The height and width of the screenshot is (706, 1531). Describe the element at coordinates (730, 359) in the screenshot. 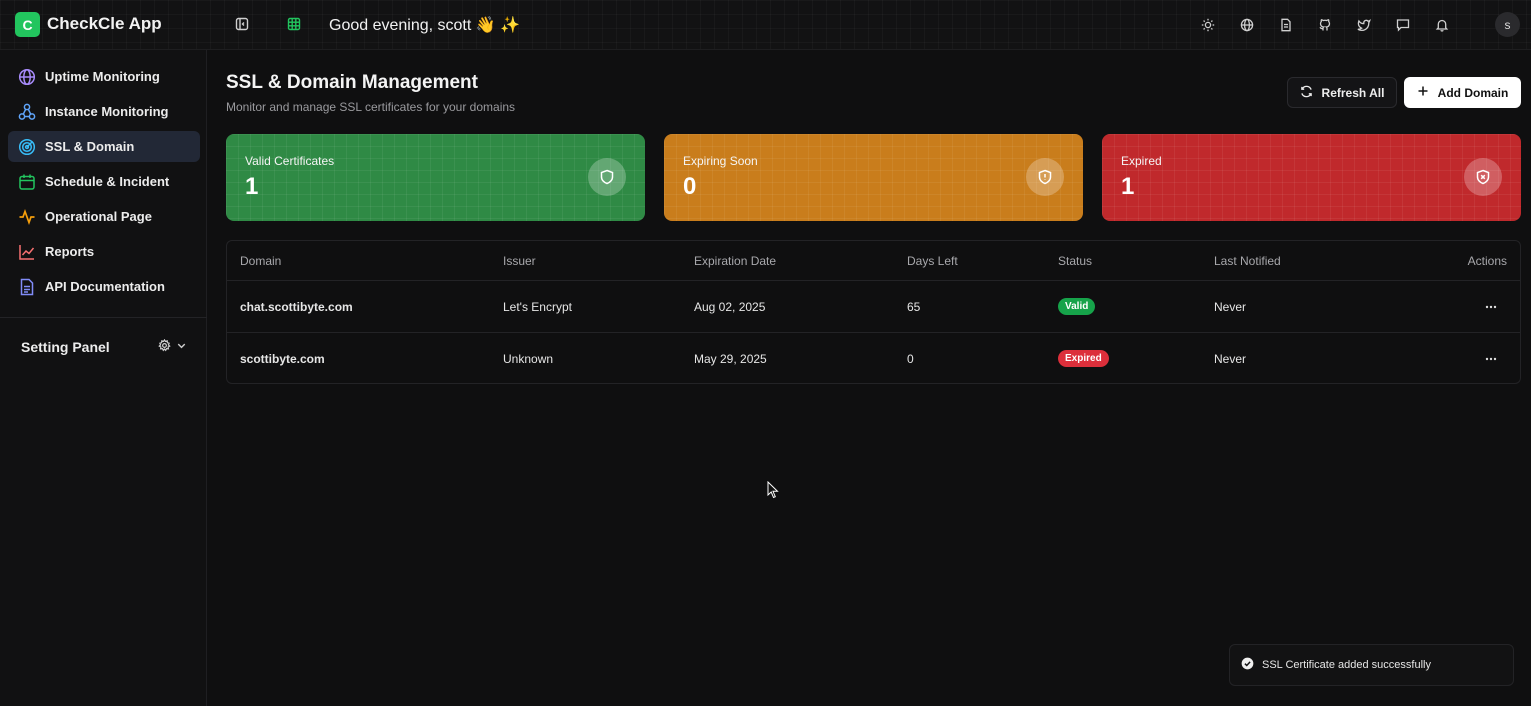

I see `expiration-cell: May 29, 2025` at that location.